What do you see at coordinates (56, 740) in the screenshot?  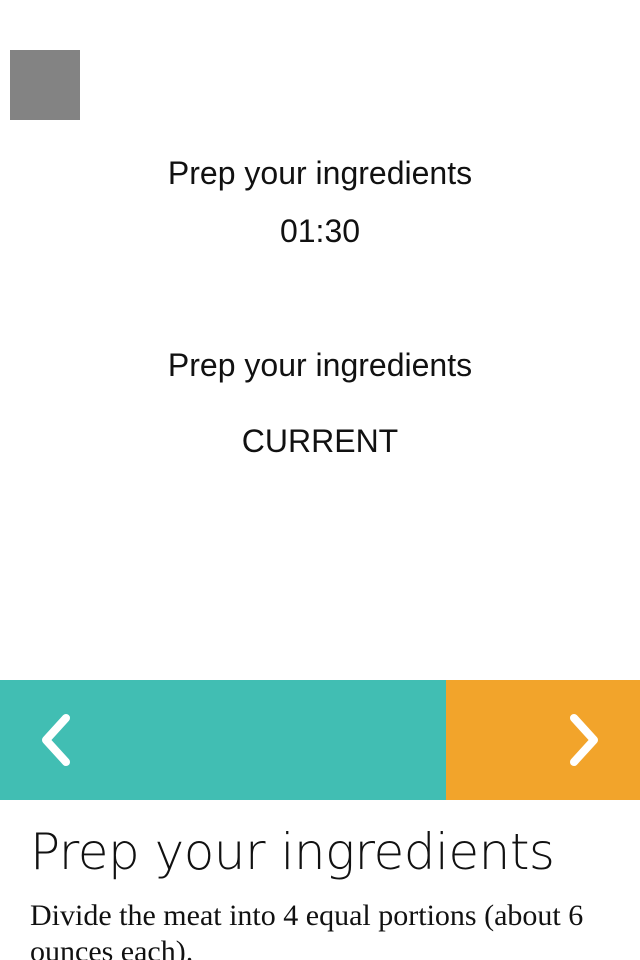 I see `chevron-left-icon` at bounding box center [56, 740].